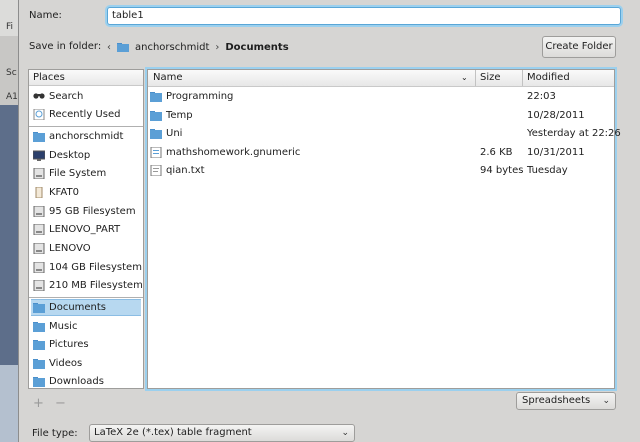 Image resolution: width=640 pixels, height=442 pixels. What do you see at coordinates (502, 170) in the screenshot?
I see `file-size: 94 bytes` at bounding box center [502, 170].